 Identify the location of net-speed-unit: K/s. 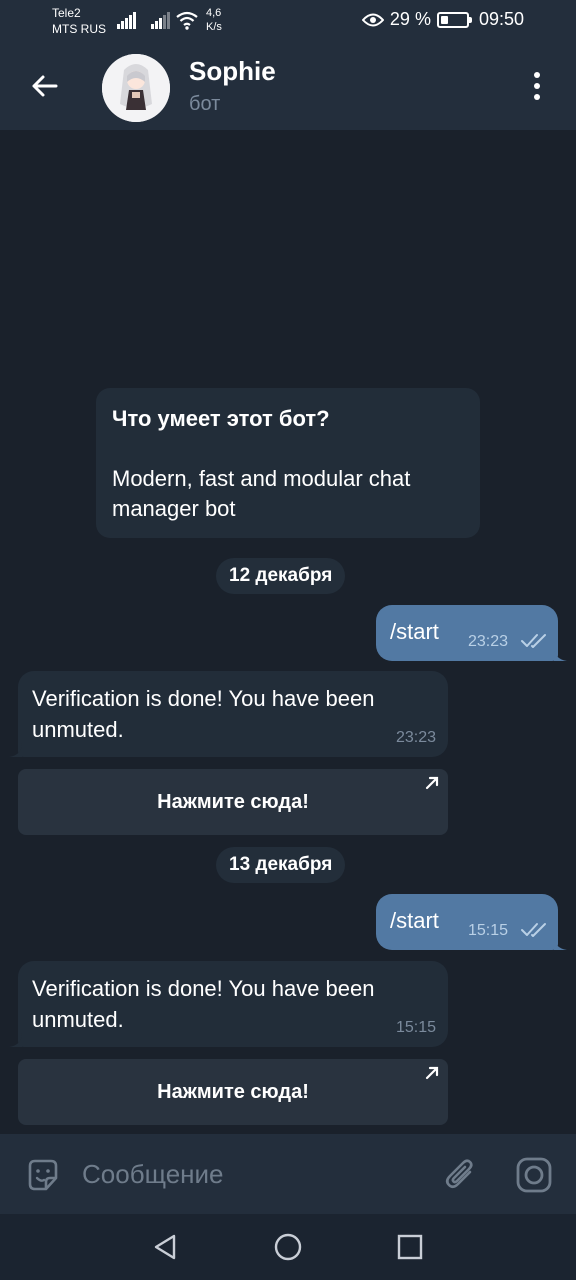
(214, 27).